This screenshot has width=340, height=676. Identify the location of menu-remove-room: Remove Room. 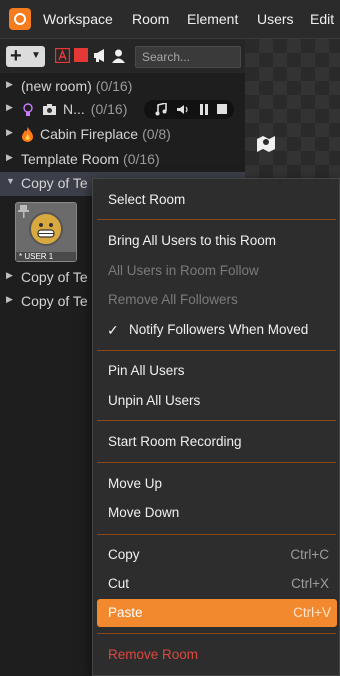
(216, 655).